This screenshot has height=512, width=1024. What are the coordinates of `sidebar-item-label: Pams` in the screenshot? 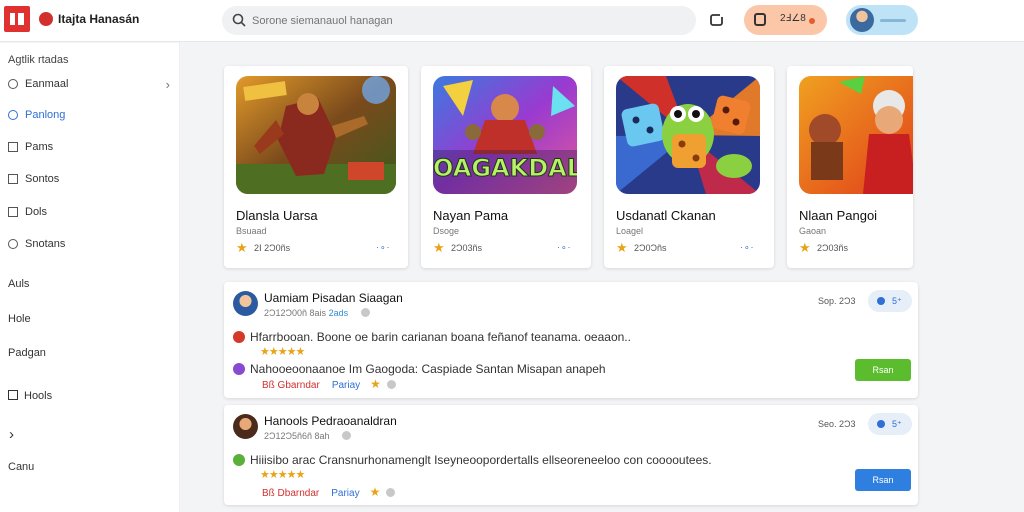 It's located at (39, 147).